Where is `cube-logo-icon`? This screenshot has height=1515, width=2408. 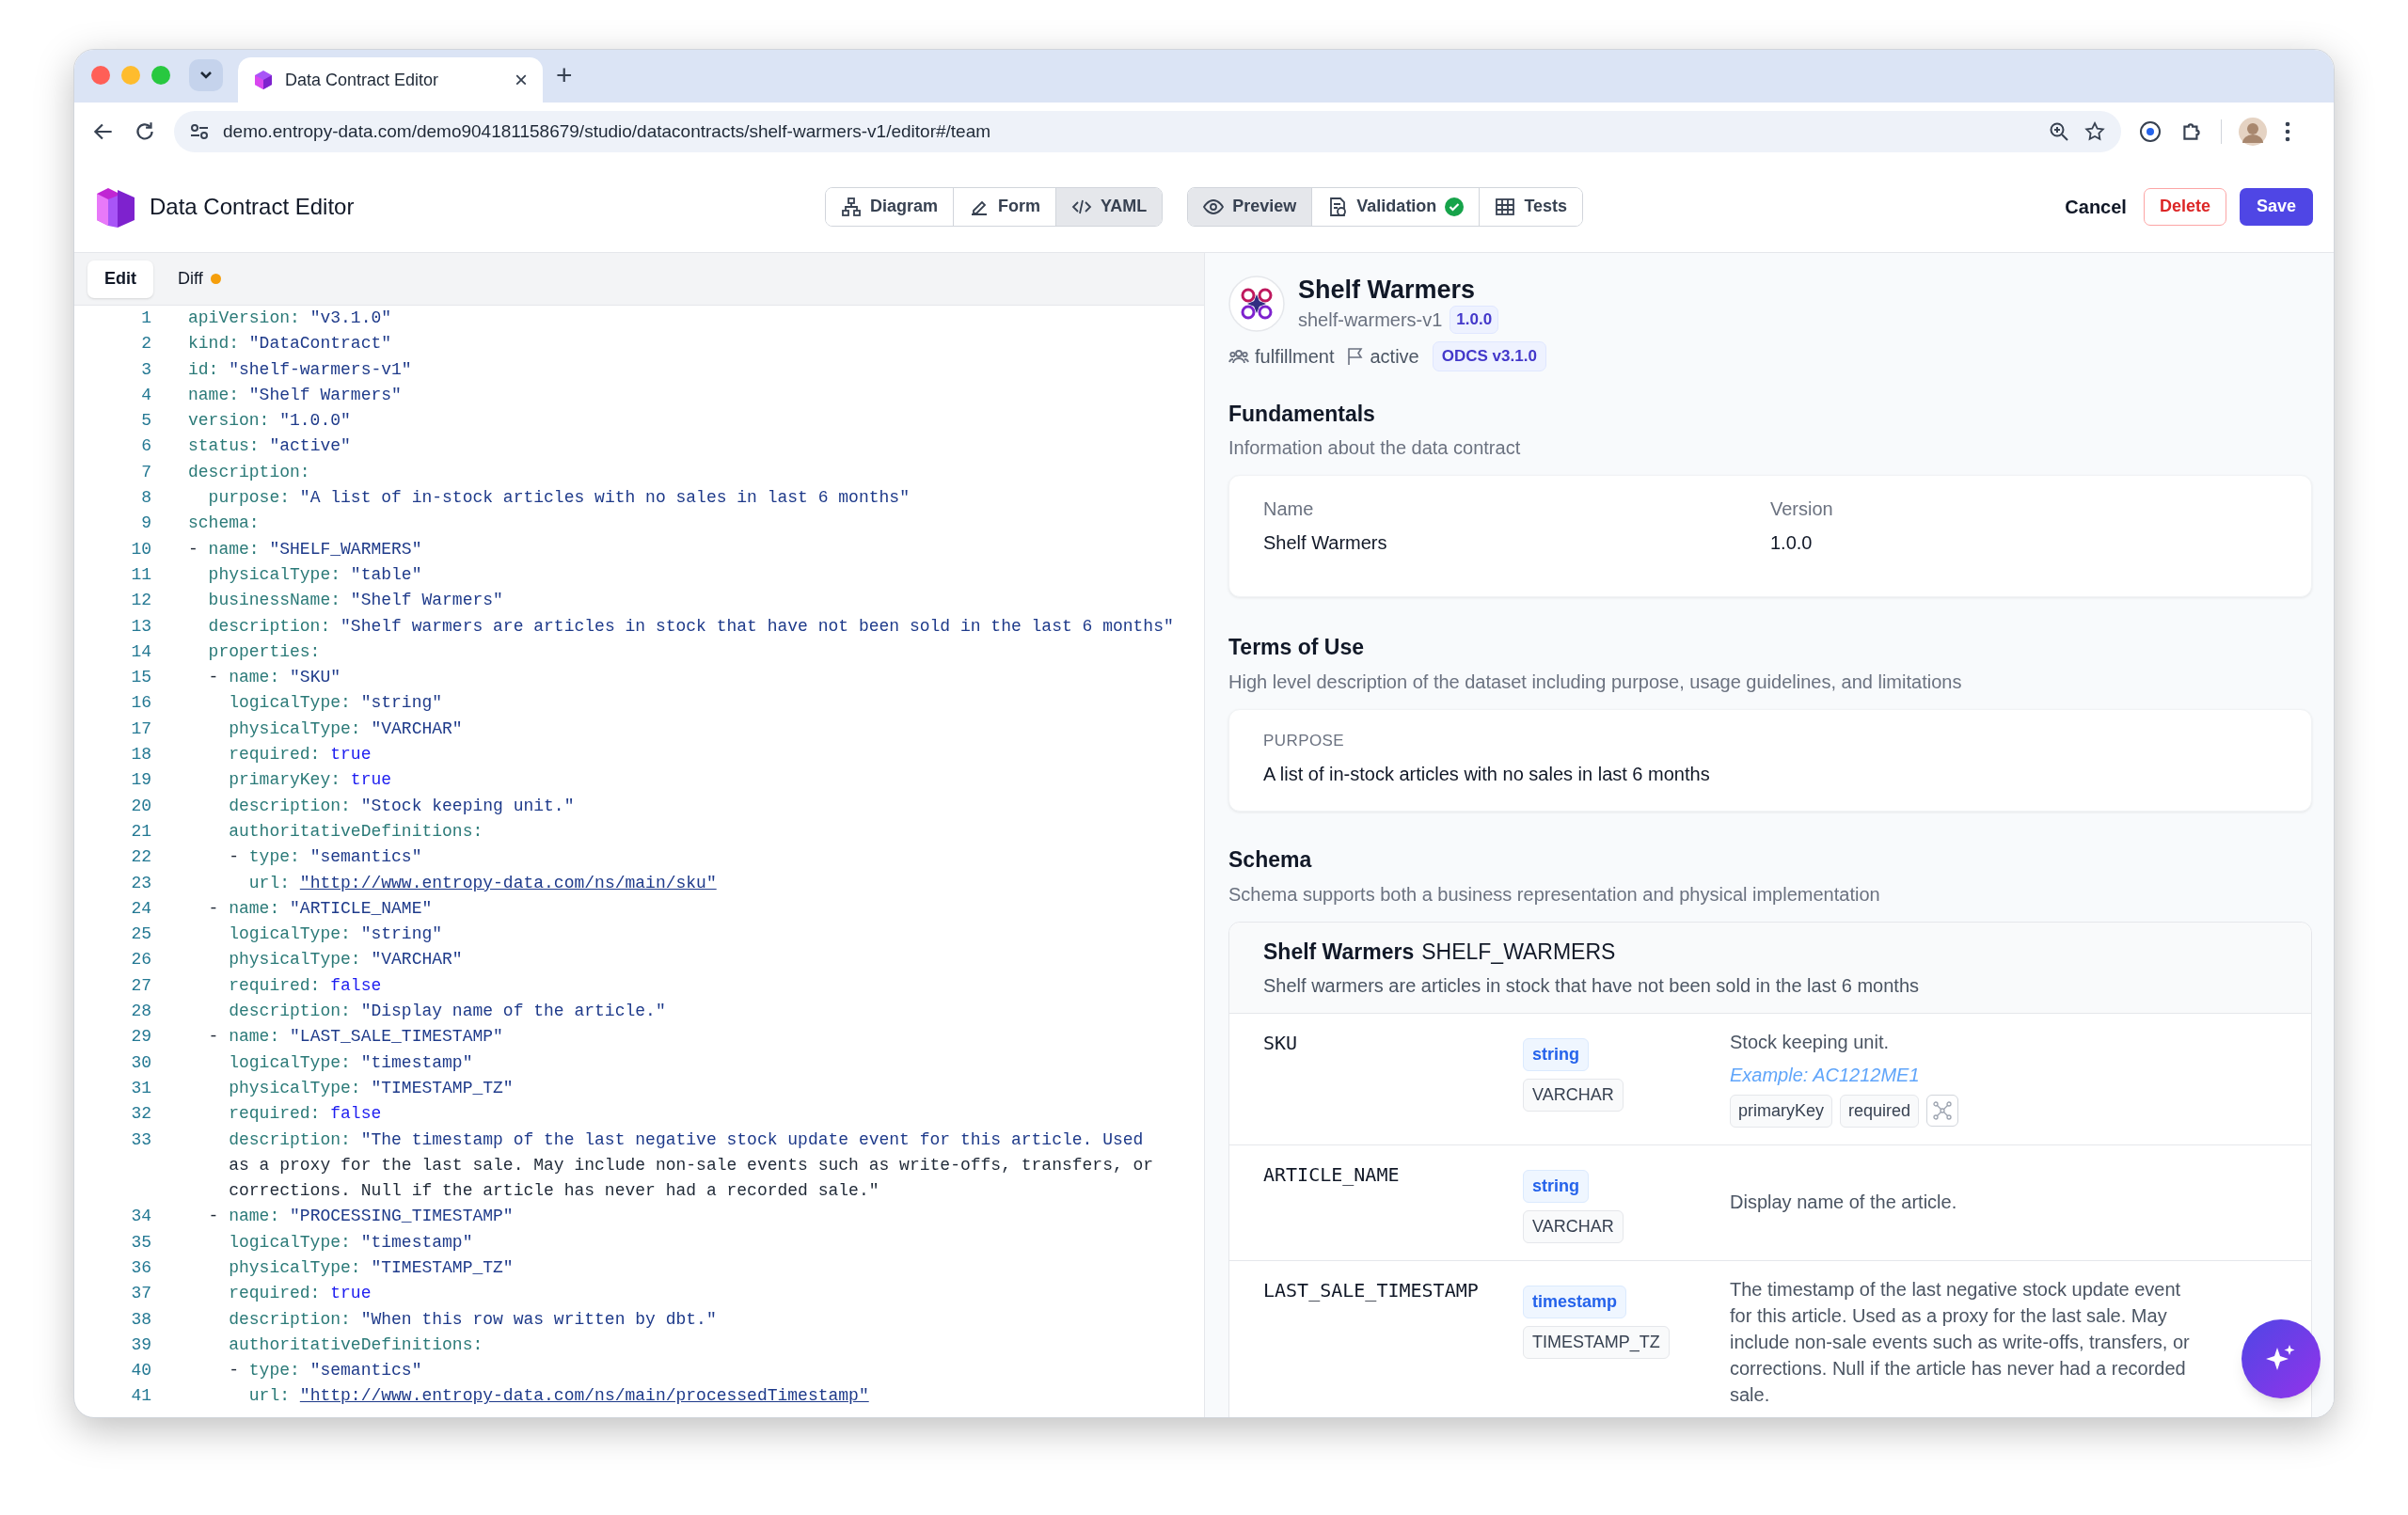
cube-logo-icon is located at coordinates (264, 80).